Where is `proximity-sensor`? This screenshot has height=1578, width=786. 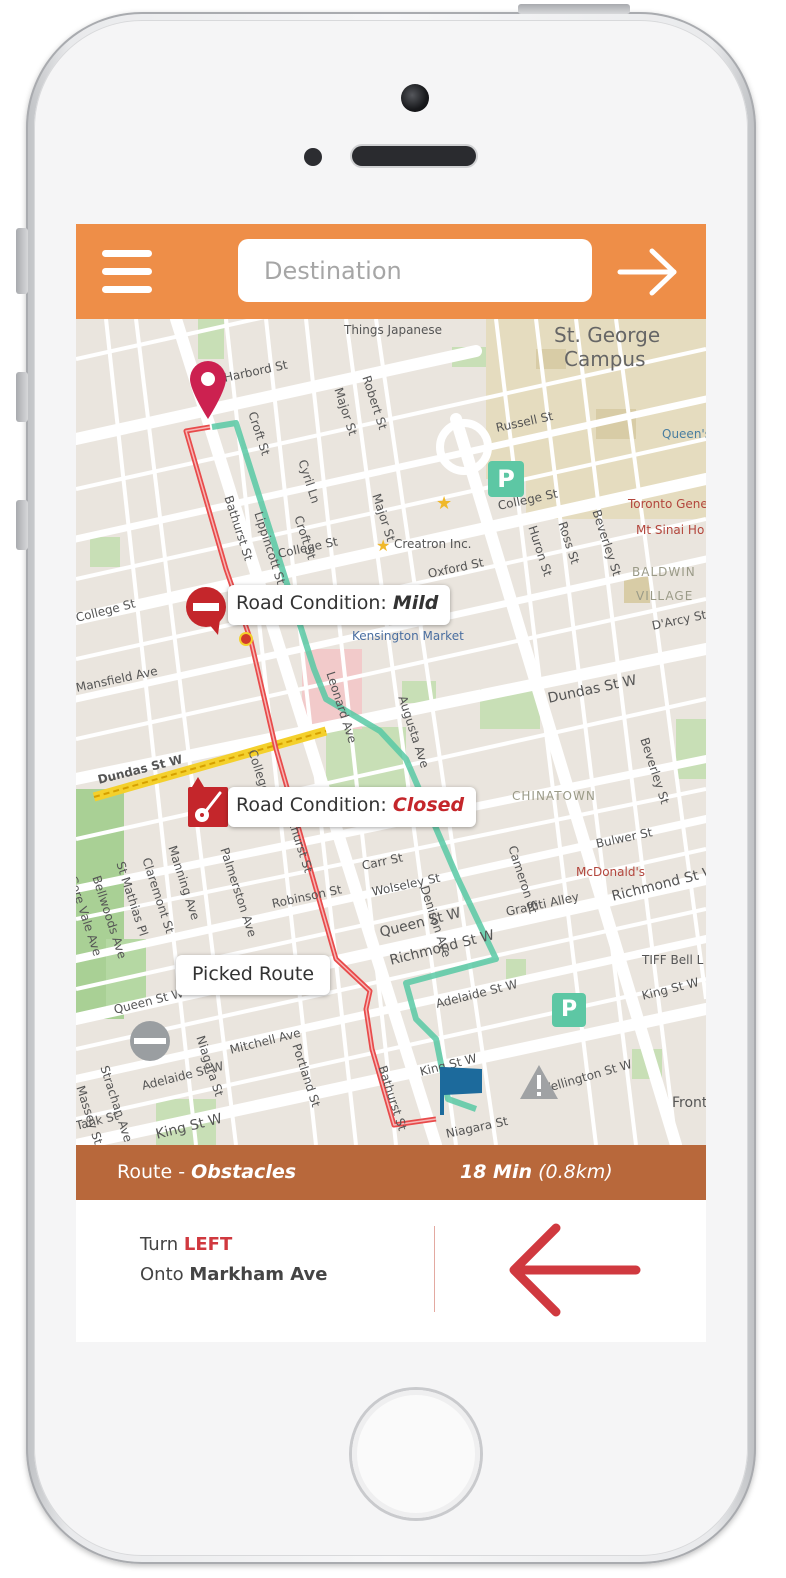 proximity-sensor is located at coordinates (313, 157).